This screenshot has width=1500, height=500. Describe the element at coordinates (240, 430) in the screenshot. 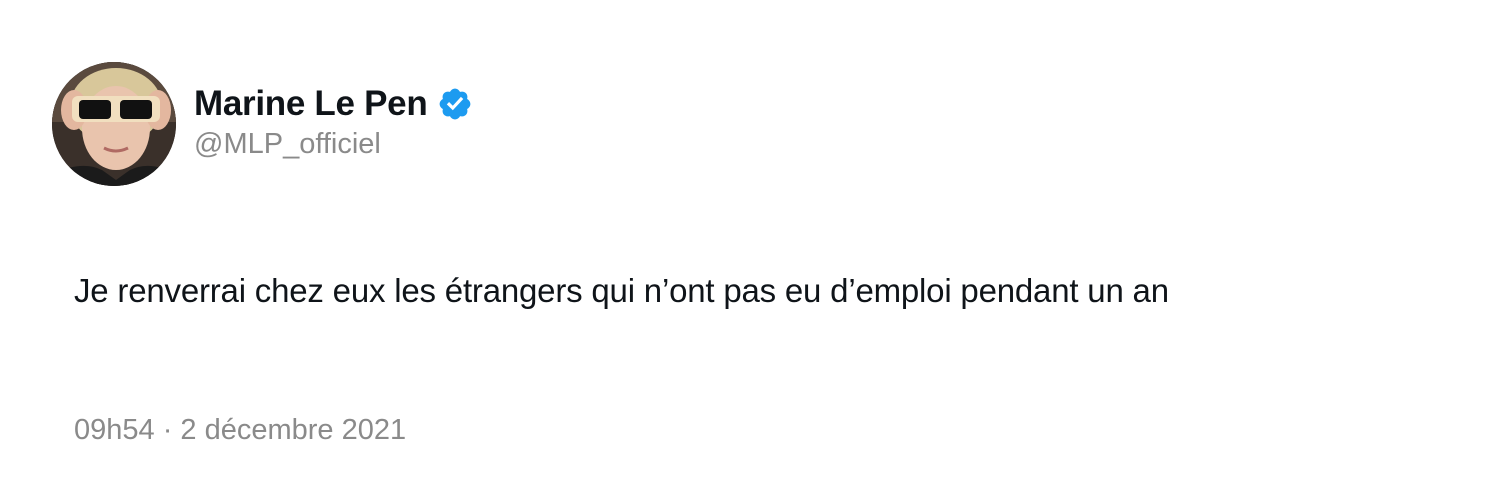

I see `tweet-timestamp: 09h54 · 2 décembre 2021` at that location.